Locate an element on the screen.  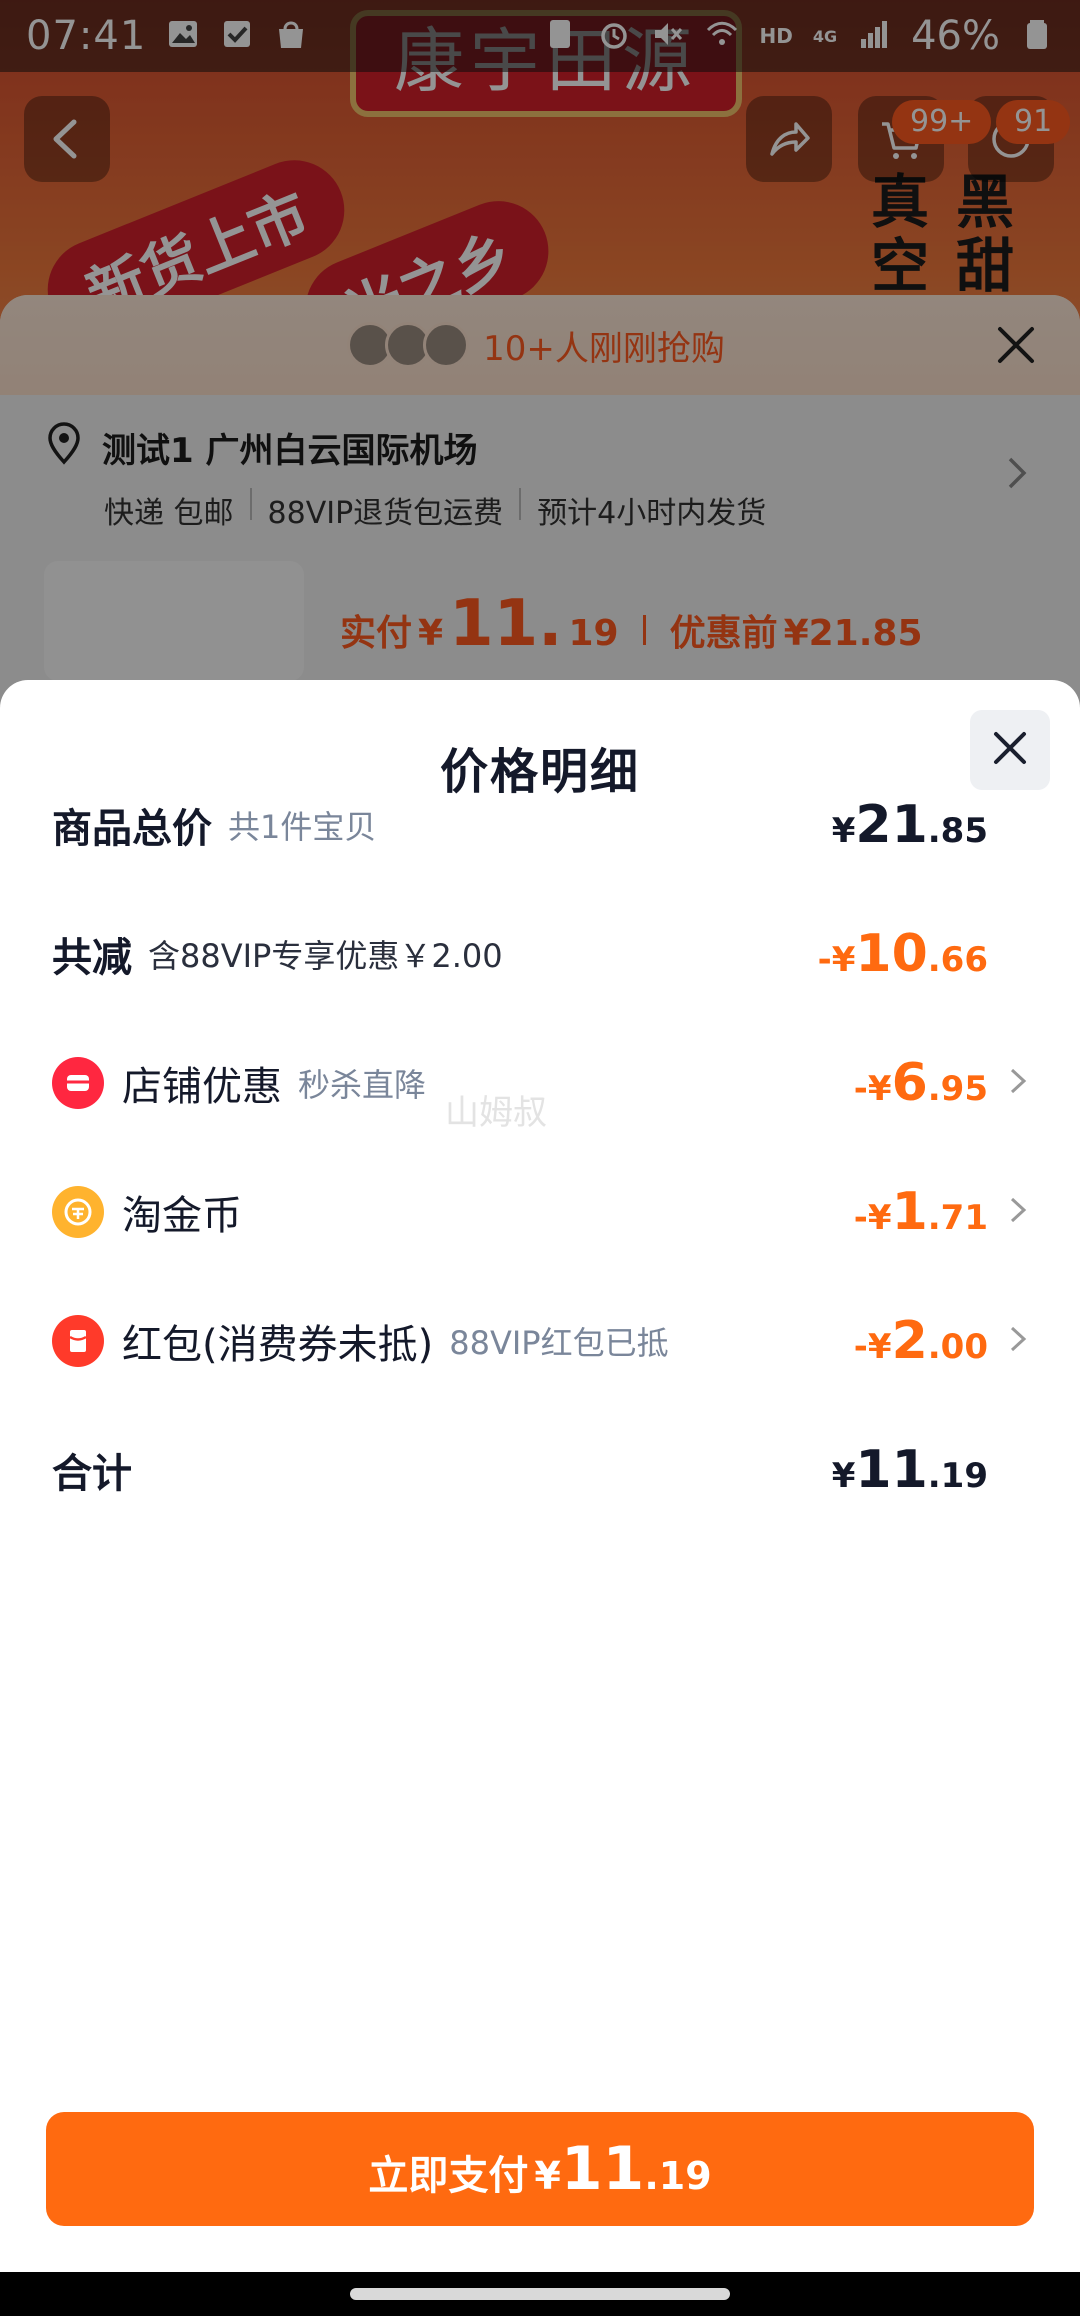
amount-dec: .00 is located at coordinates (957, 1347).